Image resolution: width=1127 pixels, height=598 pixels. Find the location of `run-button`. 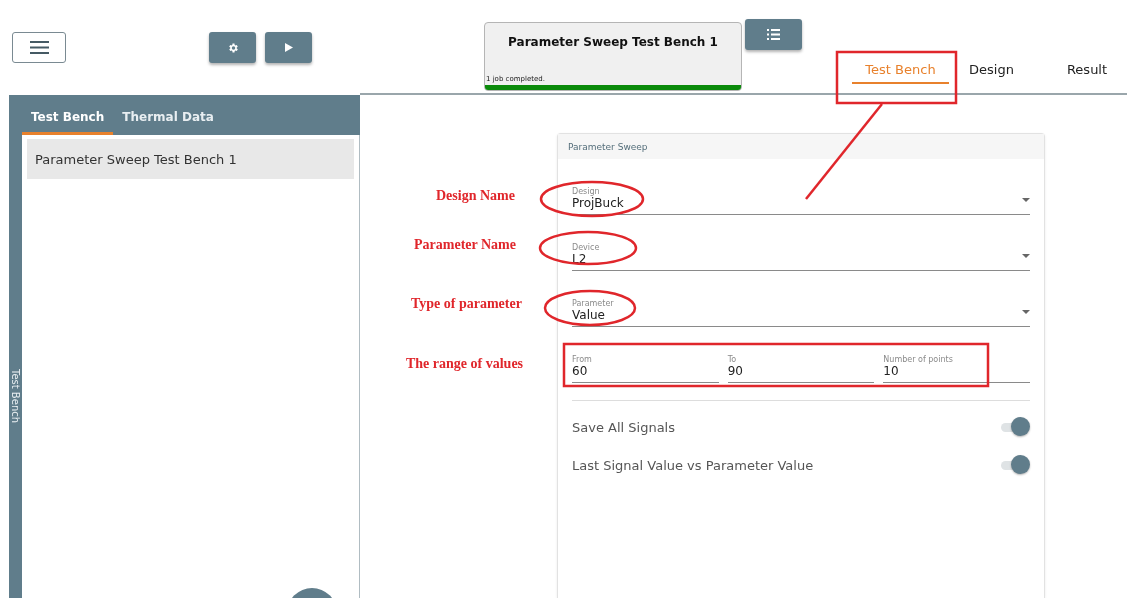

run-button is located at coordinates (288, 47).